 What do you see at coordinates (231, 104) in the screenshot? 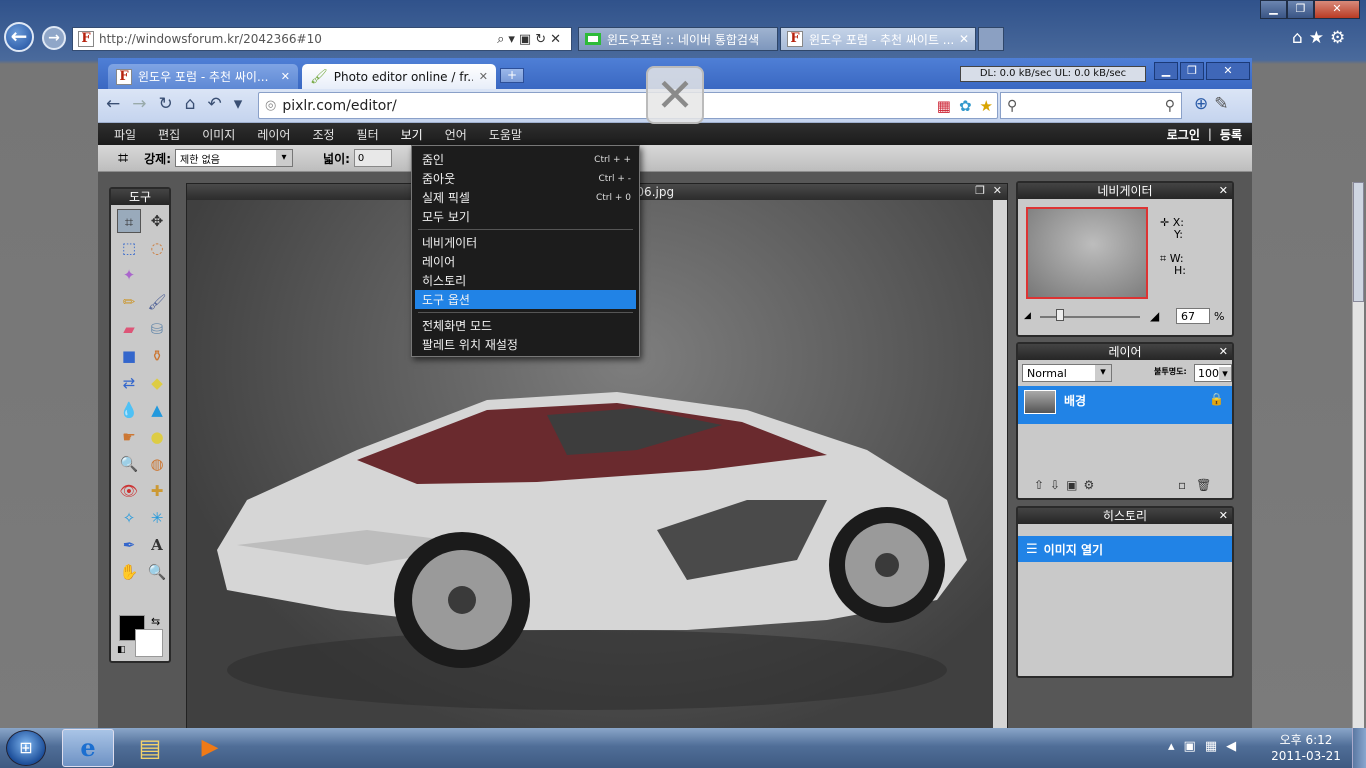
I see `undo-history-icon: ↶▾` at bounding box center [231, 104].